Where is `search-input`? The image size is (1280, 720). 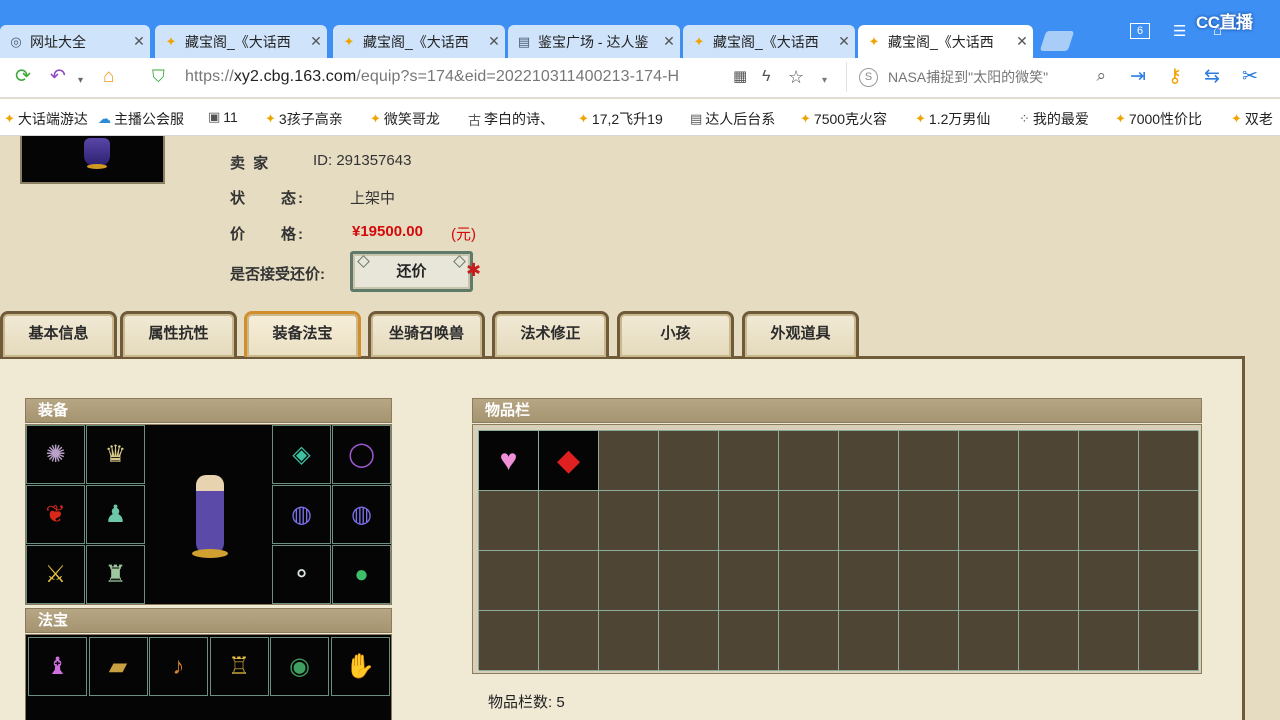
search-input is located at coordinates (988, 77).